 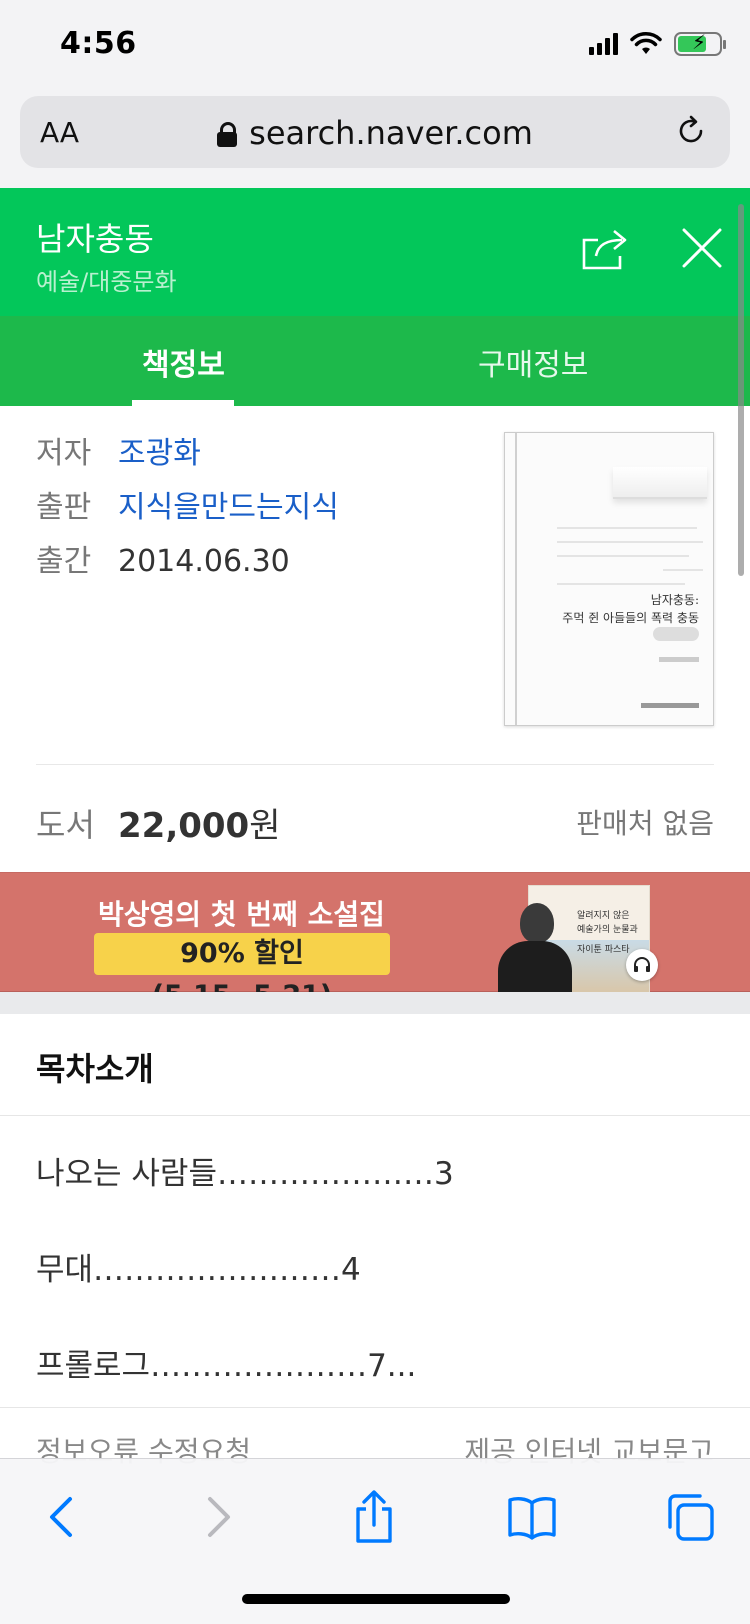 I want to click on signal-icon, so click(x=603, y=44).